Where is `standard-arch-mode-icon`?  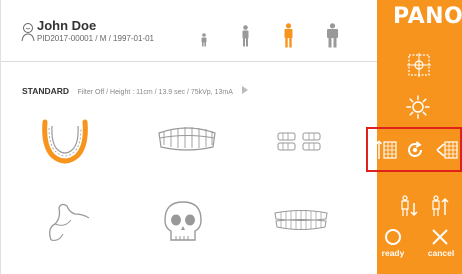 standard-arch-mode-icon is located at coordinates (65, 142).